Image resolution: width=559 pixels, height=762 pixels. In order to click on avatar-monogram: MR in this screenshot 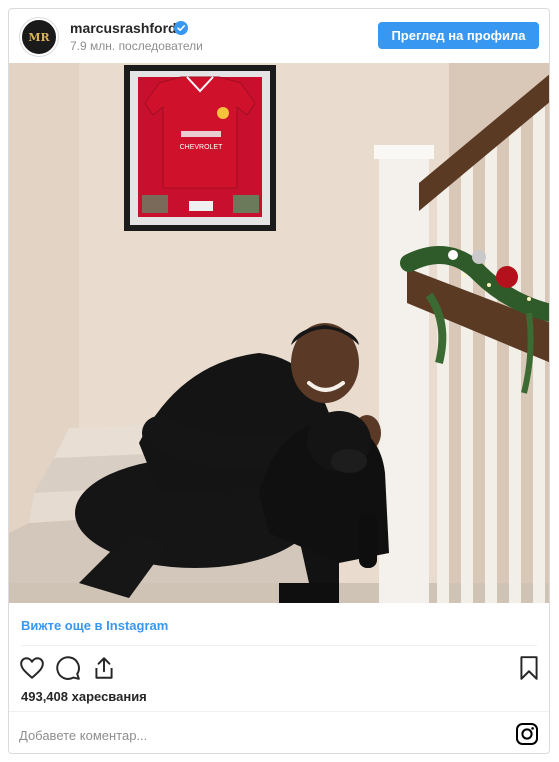, I will do `click(39, 37)`.